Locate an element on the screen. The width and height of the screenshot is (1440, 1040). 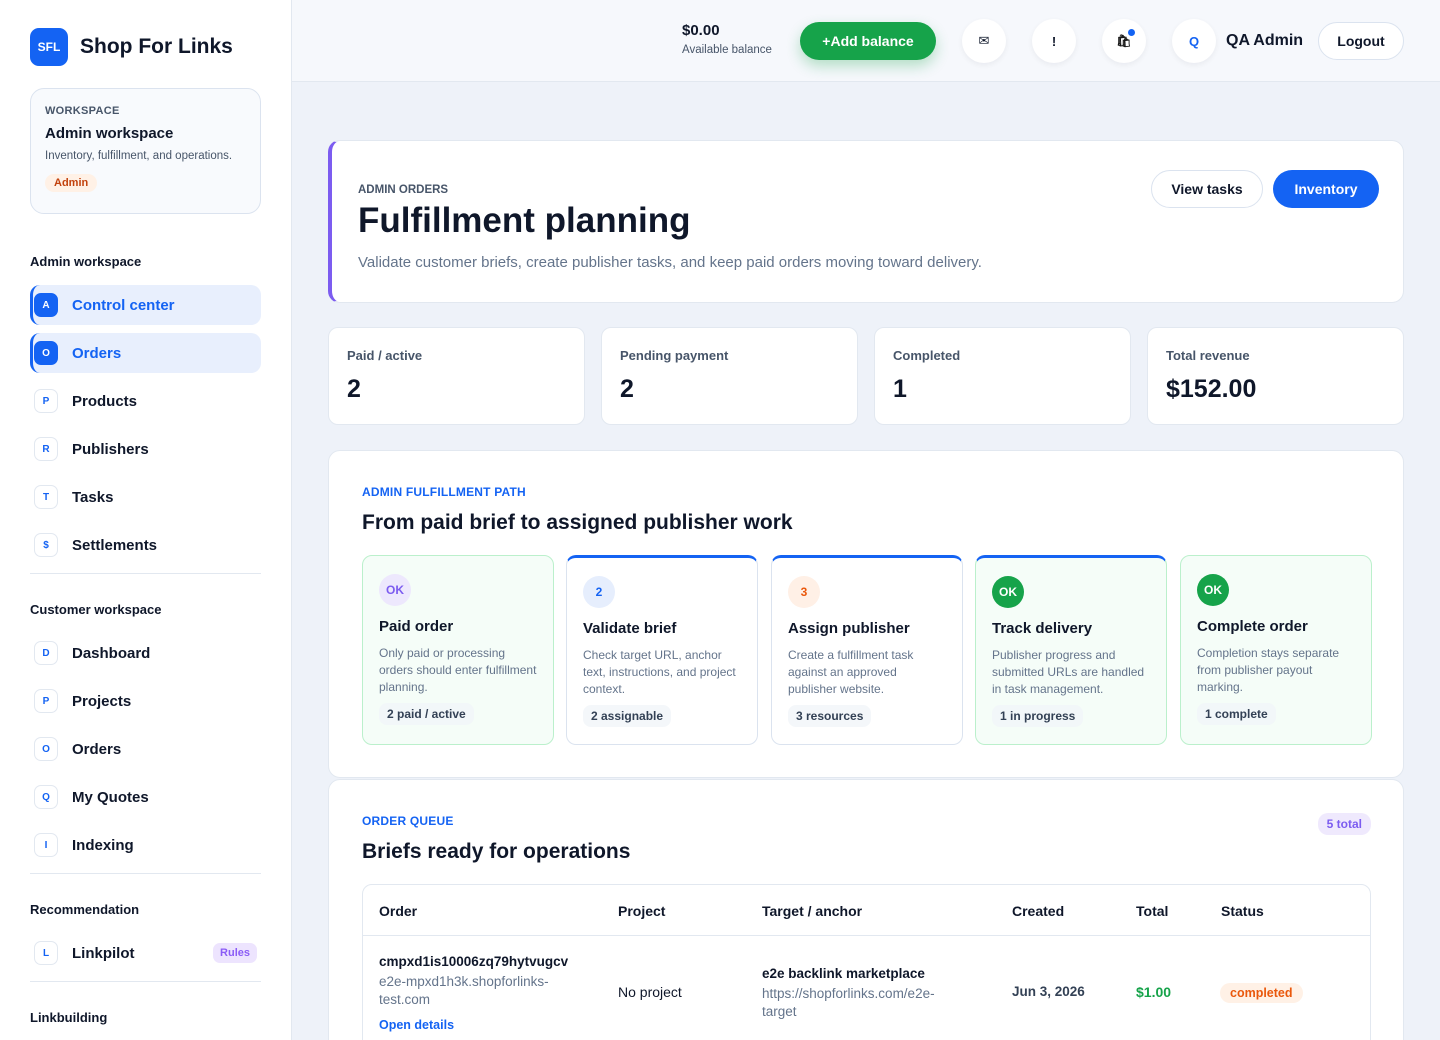
table-header-divider is located at coordinates (866, 935).